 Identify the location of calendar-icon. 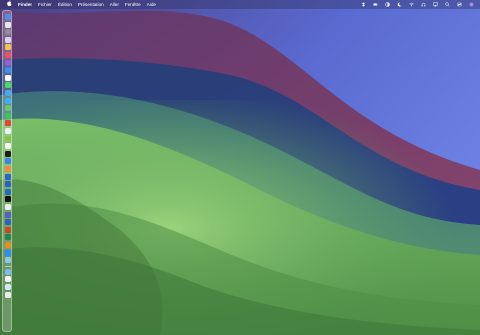
(8, 77).